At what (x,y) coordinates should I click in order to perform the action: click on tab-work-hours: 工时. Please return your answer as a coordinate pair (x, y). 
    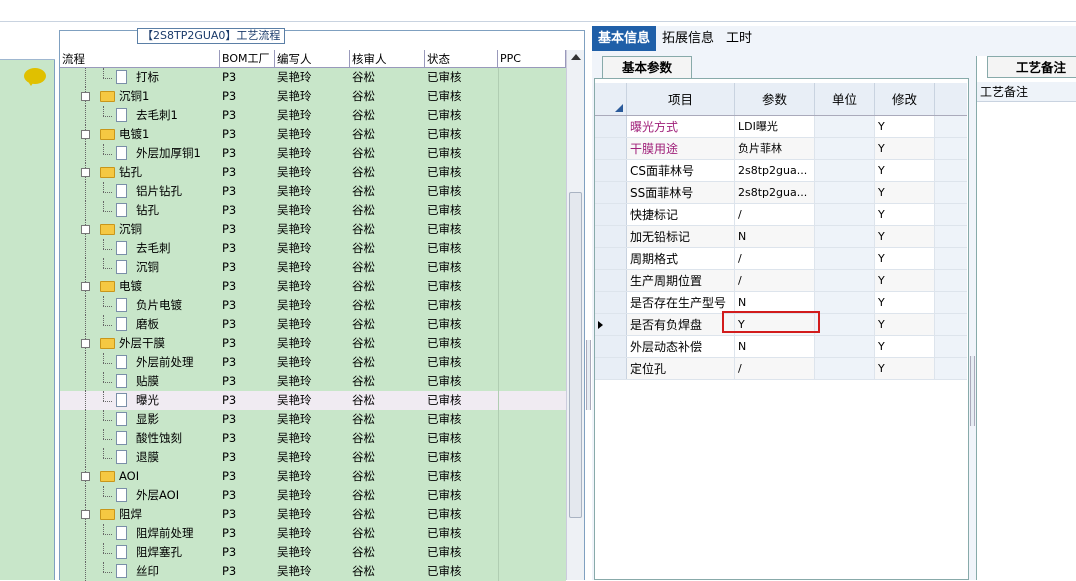
    Looking at the image, I should click on (739, 38).